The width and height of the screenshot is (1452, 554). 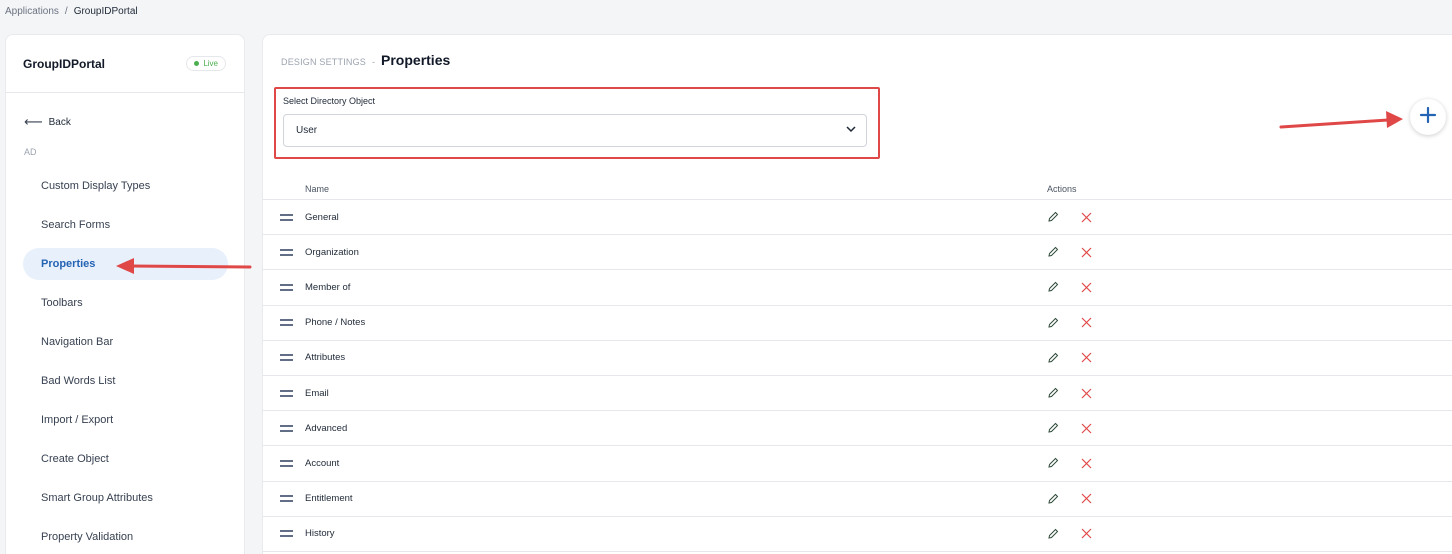 I want to click on sidebar-item-properties: Properties, so click(x=125, y=264).